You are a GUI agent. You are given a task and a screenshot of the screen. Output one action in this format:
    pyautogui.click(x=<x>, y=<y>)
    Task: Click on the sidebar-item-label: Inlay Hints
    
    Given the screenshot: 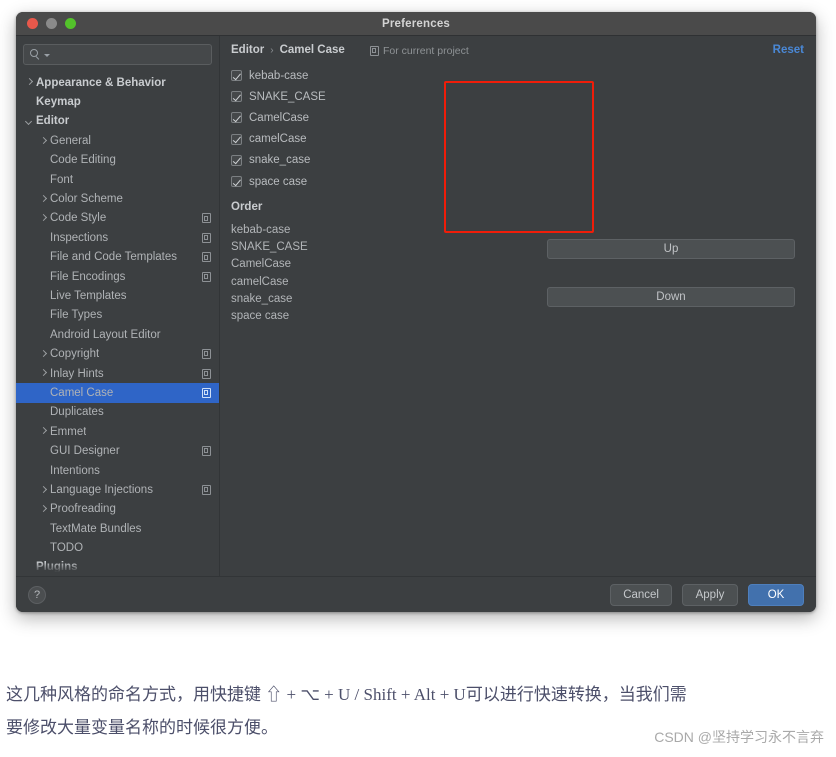 What is the action you would take?
    pyautogui.click(x=77, y=373)
    